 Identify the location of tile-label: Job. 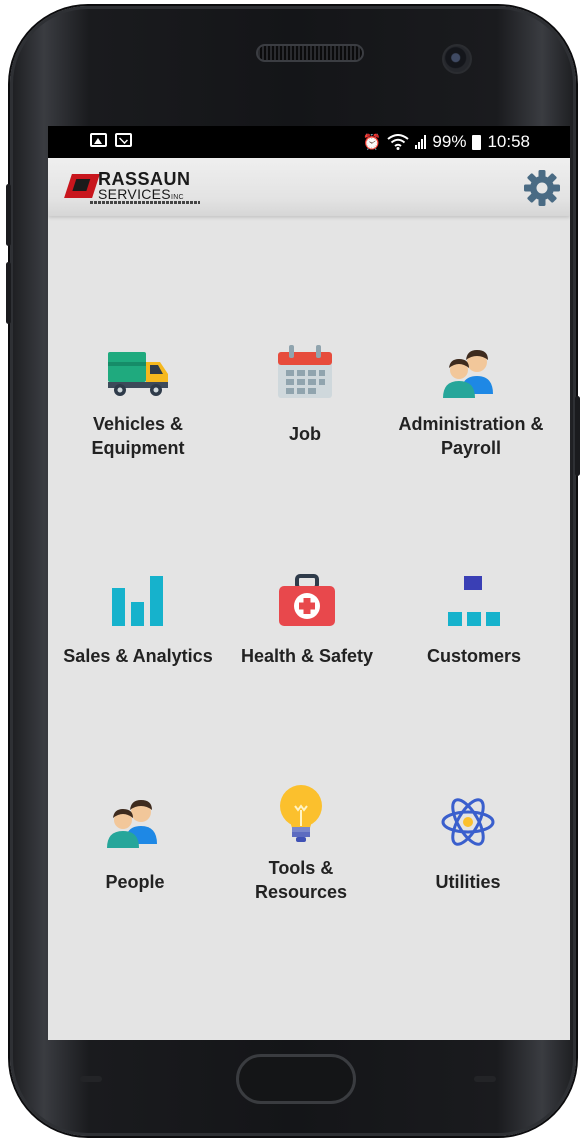
(304, 434).